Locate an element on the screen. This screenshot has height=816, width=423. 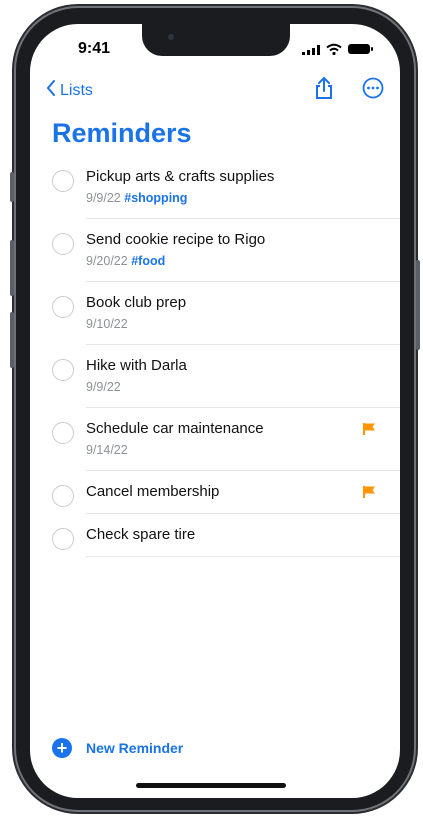
home-indicator is located at coordinates (211, 785).